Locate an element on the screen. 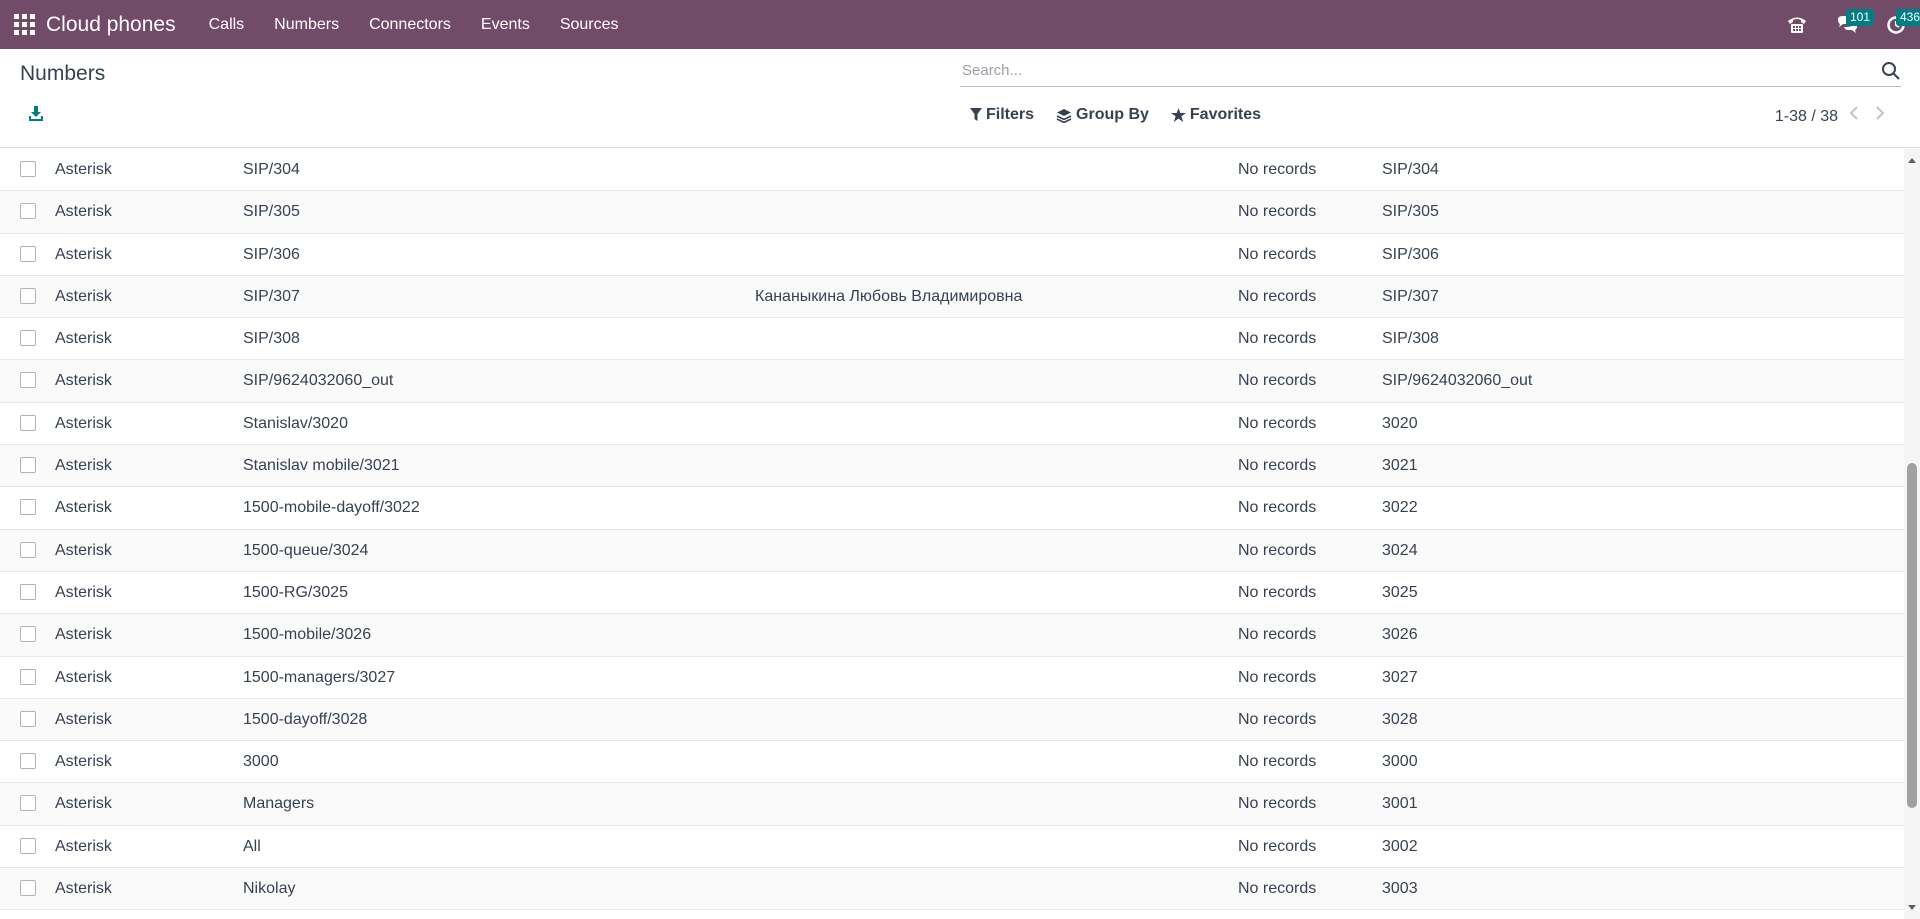 This screenshot has height=919, width=1920. name-cell: 1500-queue/3024 is located at coordinates (306, 550).